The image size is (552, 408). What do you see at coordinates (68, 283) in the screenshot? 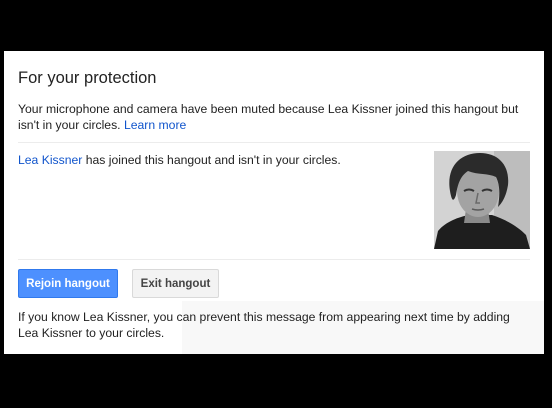
I see `rejoin-hangout-button: Rejoin hangout` at bounding box center [68, 283].